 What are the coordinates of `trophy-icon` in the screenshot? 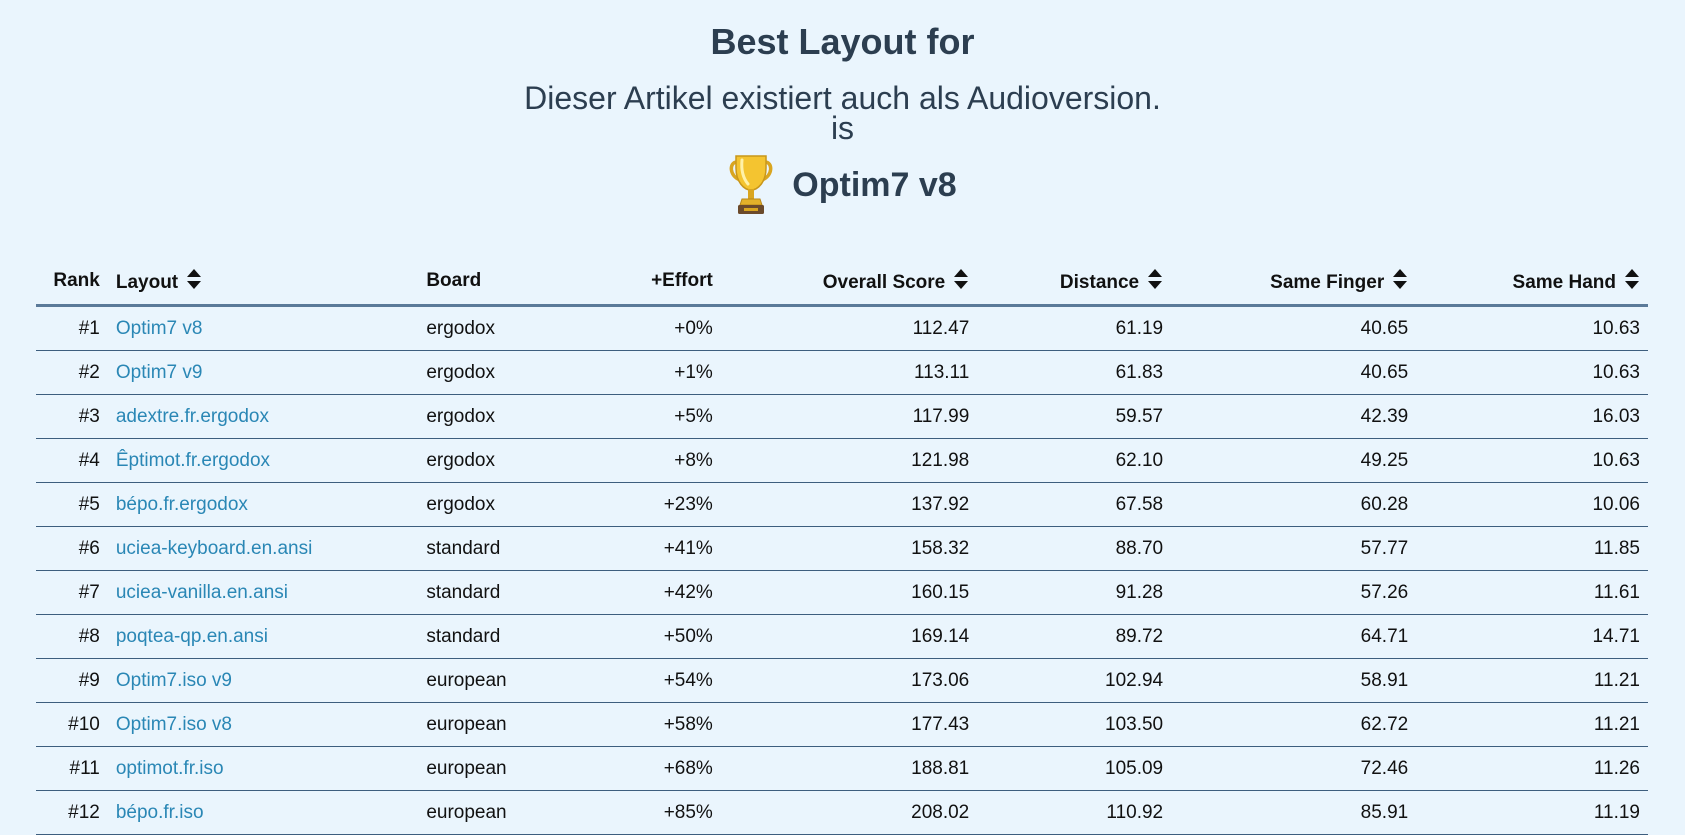 It's located at (751, 185).